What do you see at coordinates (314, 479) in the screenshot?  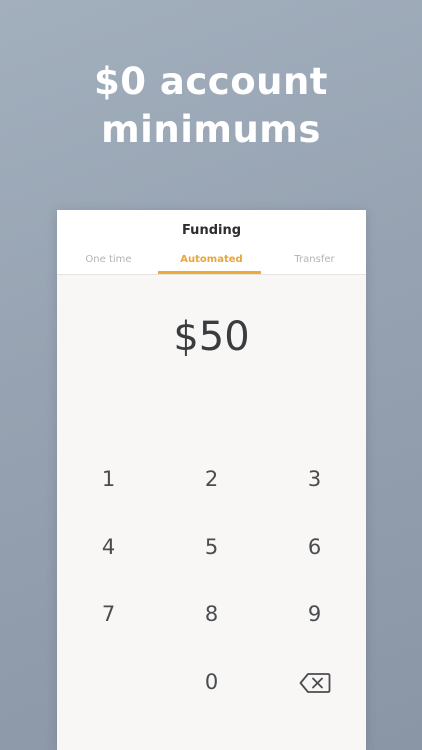 I see `keypad-key-3: 3` at bounding box center [314, 479].